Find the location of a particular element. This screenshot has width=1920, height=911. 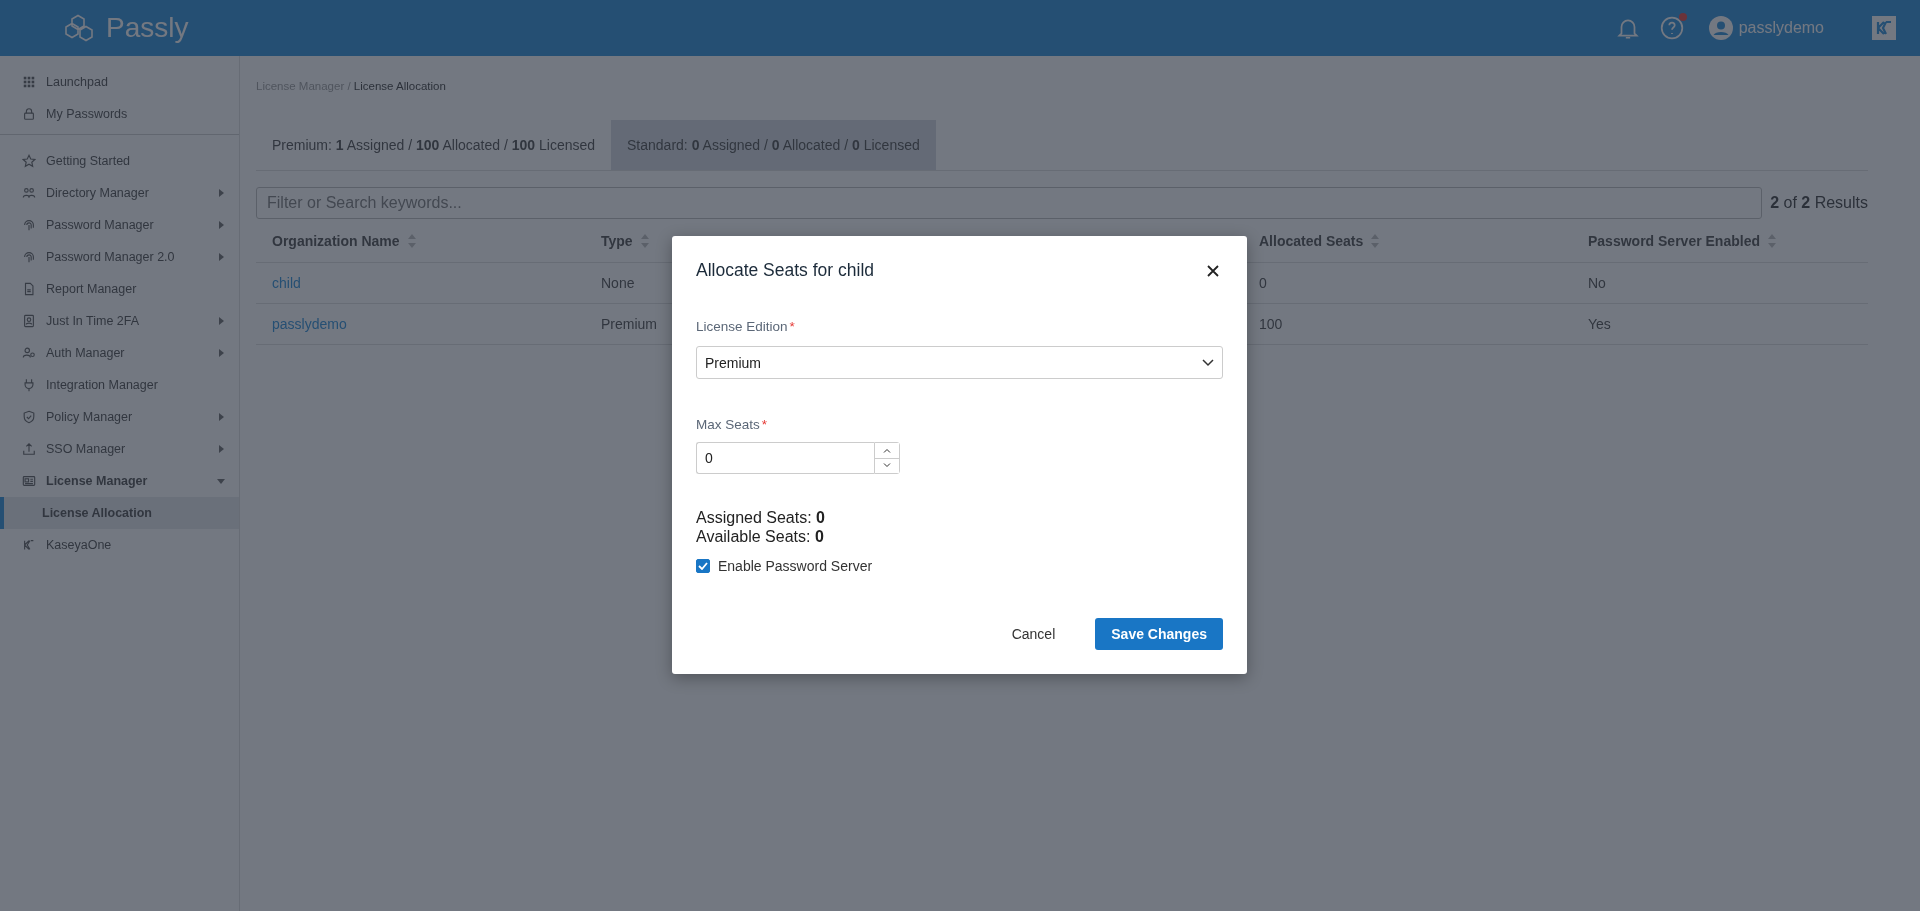

save-button: Save Changes is located at coordinates (1159, 634).